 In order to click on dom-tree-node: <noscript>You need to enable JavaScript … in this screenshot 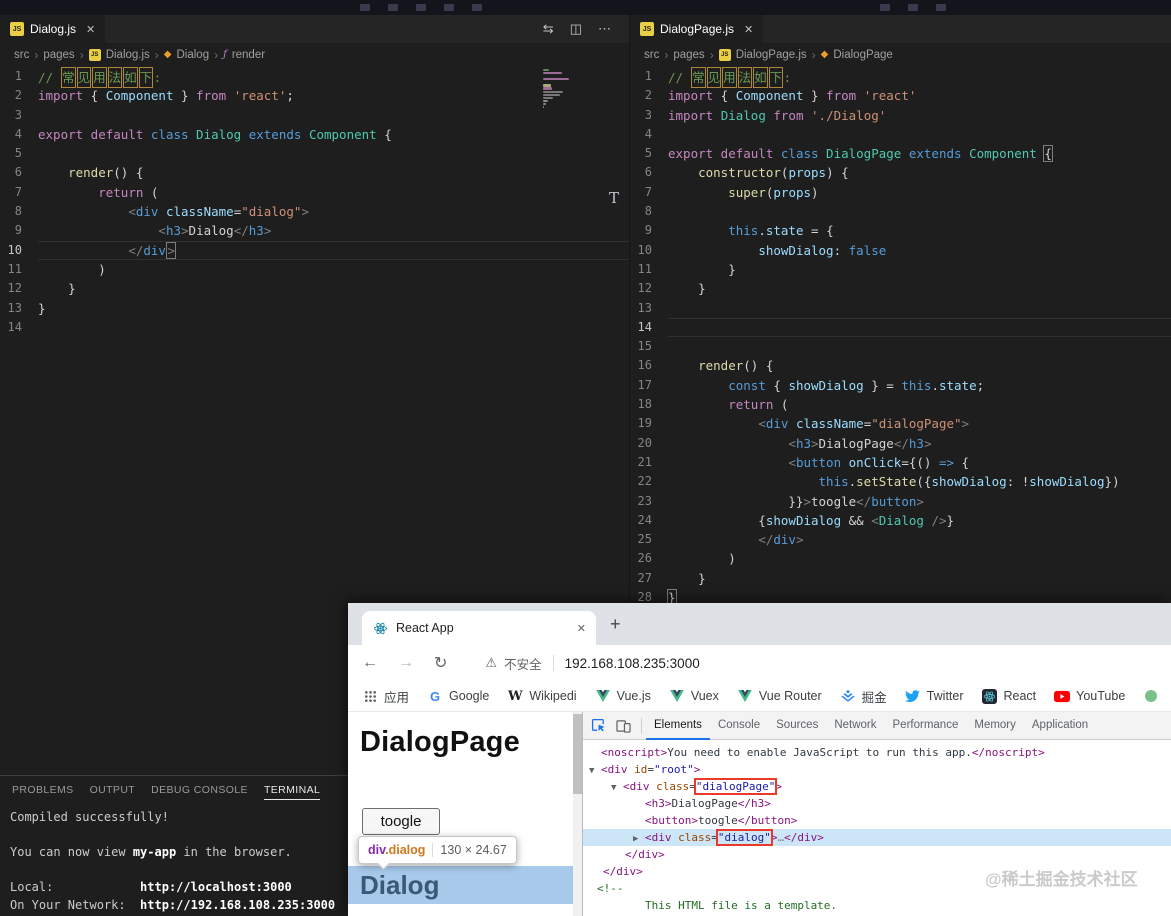, I will do `click(877, 752)`.